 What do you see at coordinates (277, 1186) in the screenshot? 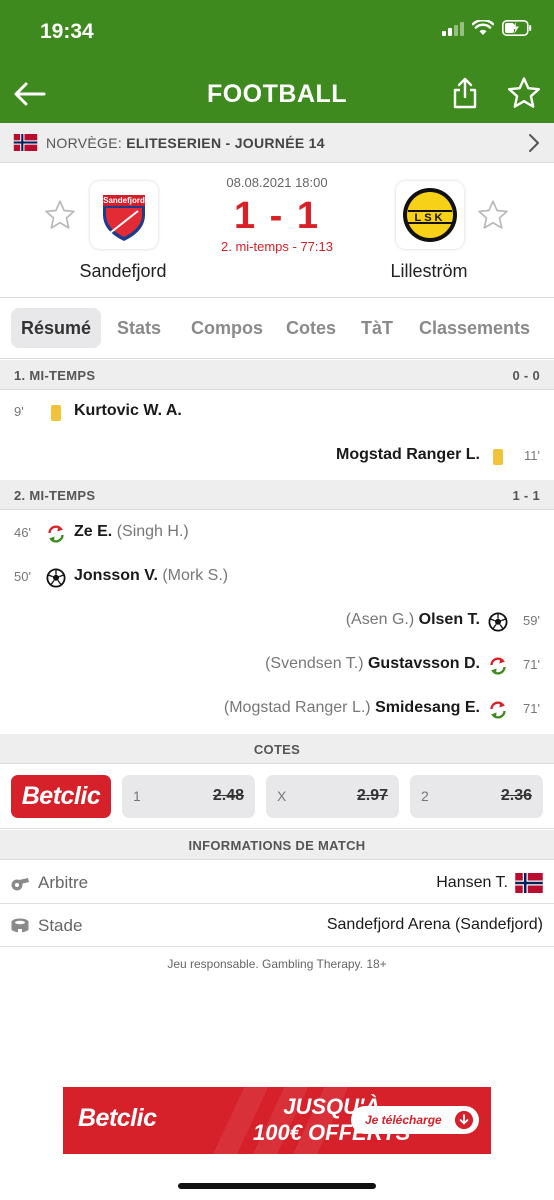
I see `home-indicator` at bounding box center [277, 1186].